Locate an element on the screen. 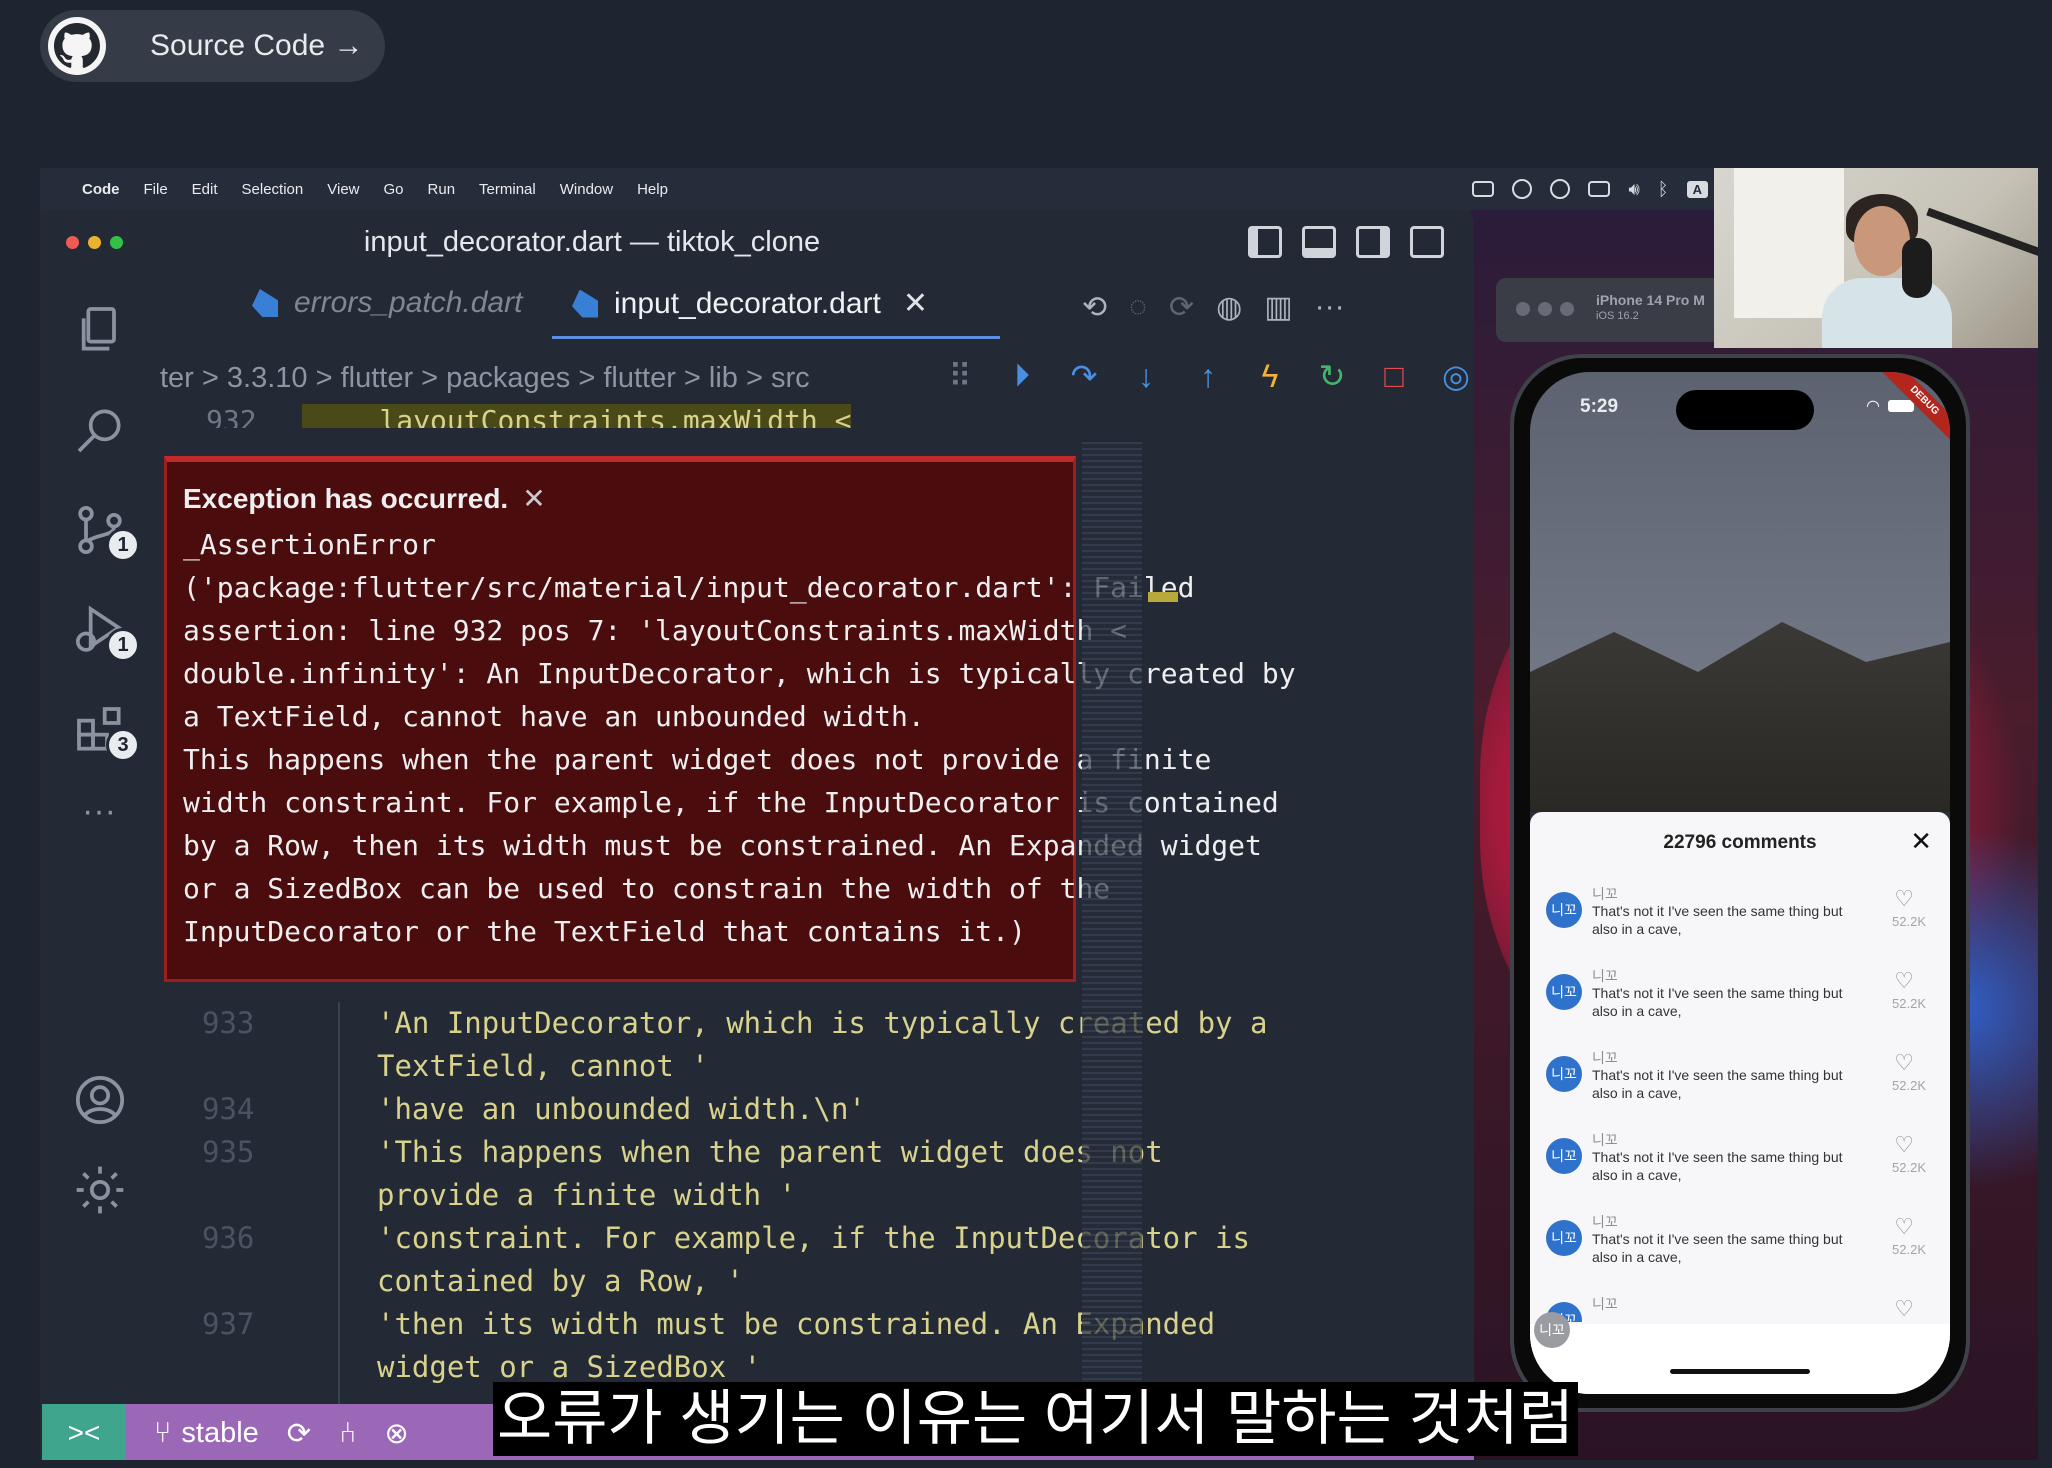 This screenshot has height=1468, width=2052. volume-icon: 🔊︎ is located at coordinates (1633, 189).